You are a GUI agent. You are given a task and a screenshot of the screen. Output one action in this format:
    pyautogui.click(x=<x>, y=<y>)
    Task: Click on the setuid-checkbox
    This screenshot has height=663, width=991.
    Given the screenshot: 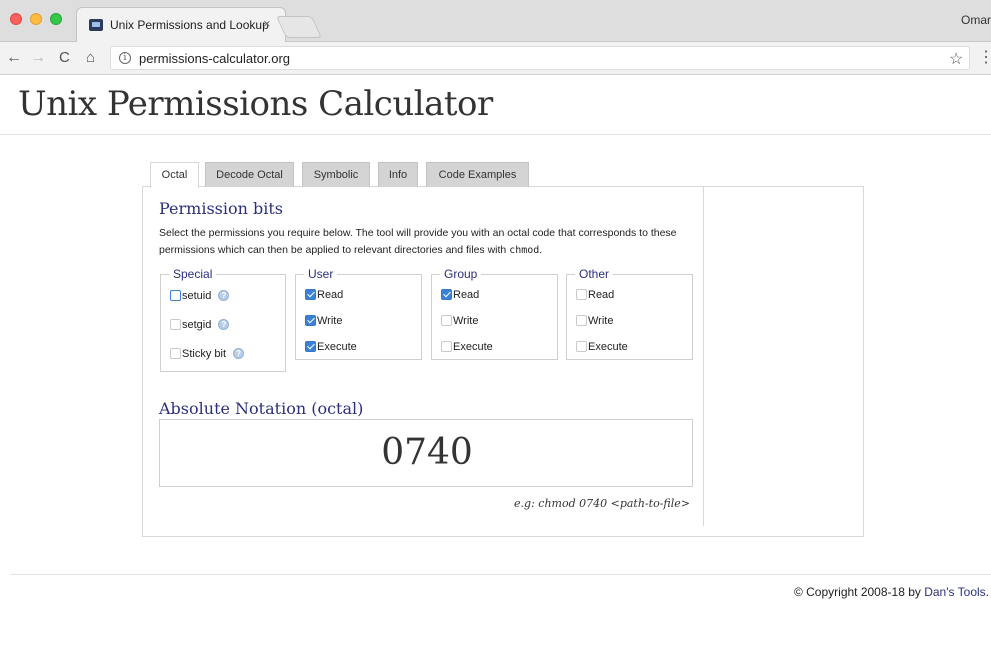 What is the action you would take?
    pyautogui.click(x=175, y=295)
    